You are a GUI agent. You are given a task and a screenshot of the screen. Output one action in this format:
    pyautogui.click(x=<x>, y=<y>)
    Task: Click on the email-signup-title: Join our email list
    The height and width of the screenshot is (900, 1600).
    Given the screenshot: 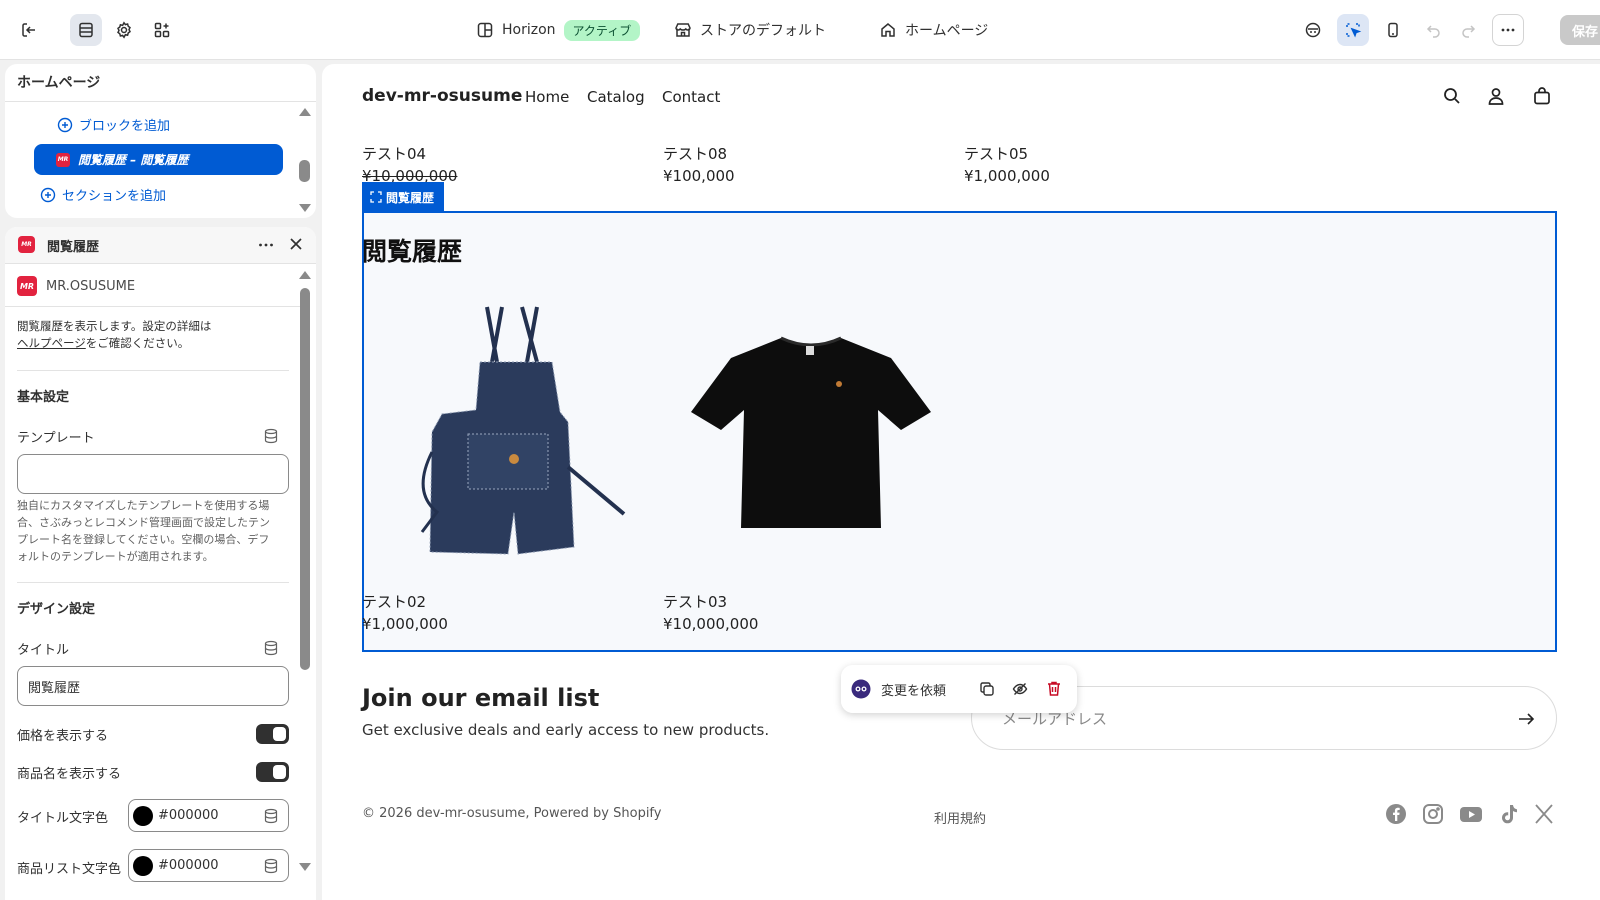 What is the action you would take?
    pyautogui.click(x=481, y=698)
    